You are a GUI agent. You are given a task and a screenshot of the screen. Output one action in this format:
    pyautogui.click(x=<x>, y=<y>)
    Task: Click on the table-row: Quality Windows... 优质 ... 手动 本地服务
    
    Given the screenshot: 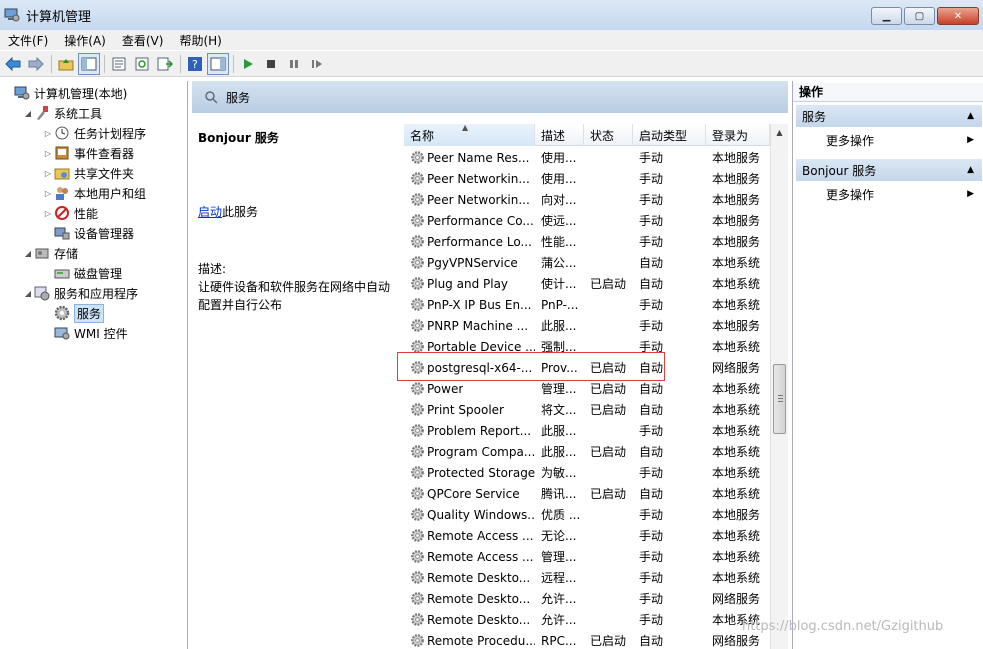 What is the action you would take?
    pyautogui.click(x=587, y=514)
    